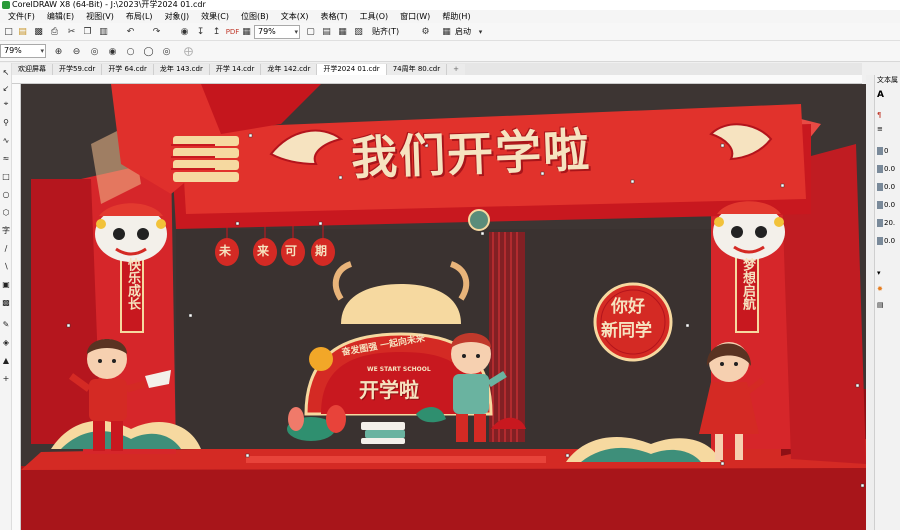 The image size is (900, 530). What do you see at coordinates (888, 95) in the screenshot?
I see `text-tool-icon: A` at bounding box center [888, 95].